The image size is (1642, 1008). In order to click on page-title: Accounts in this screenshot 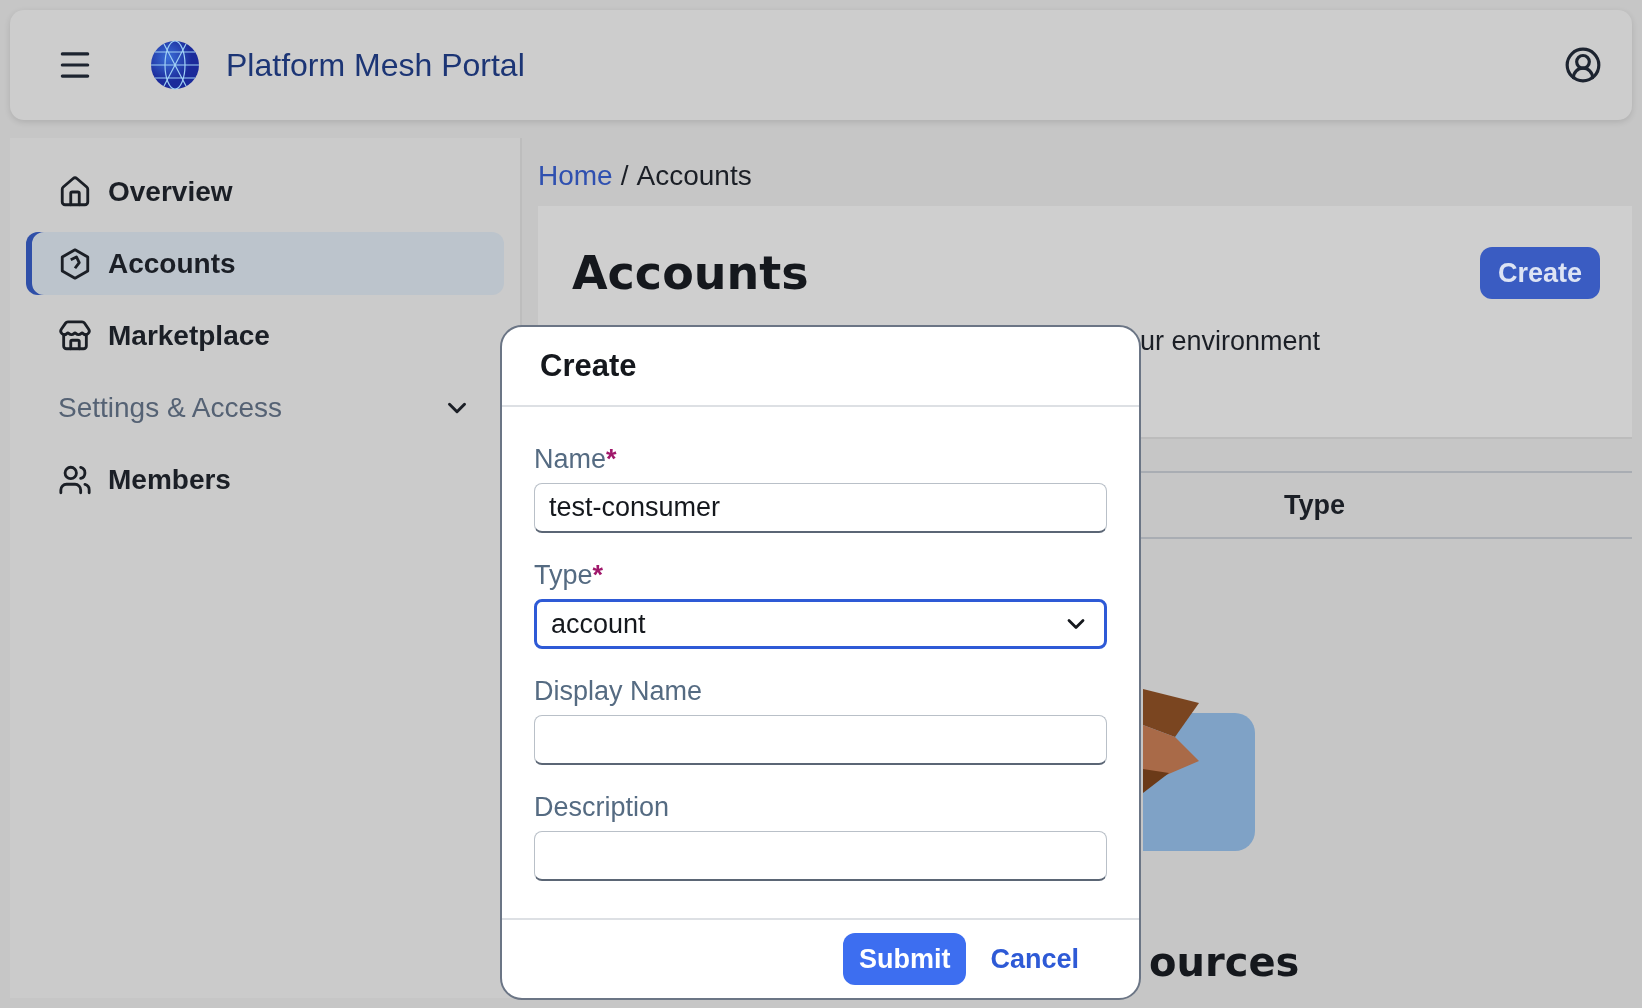, I will do `click(690, 273)`.